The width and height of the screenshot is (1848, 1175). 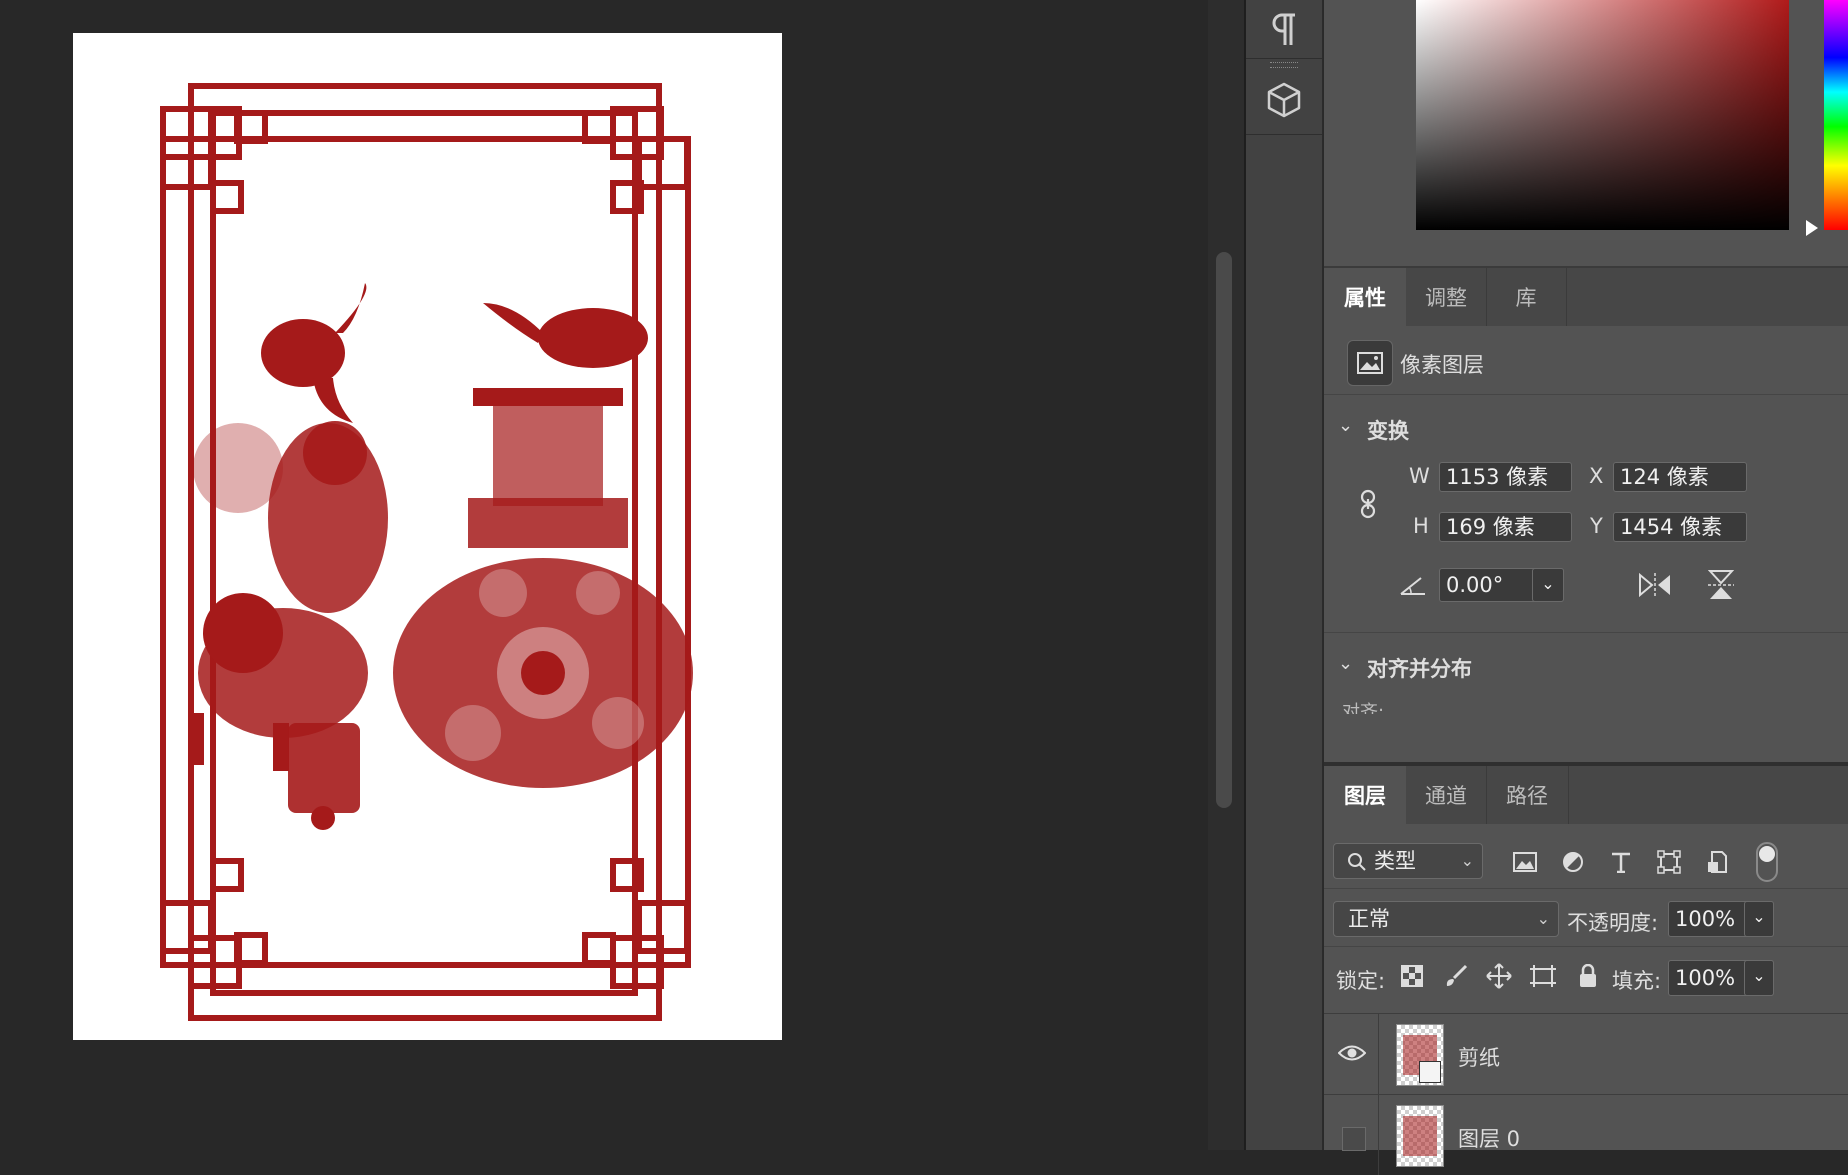 What do you see at coordinates (1357, 862) in the screenshot?
I see `search-icon` at bounding box center [1357, 862].